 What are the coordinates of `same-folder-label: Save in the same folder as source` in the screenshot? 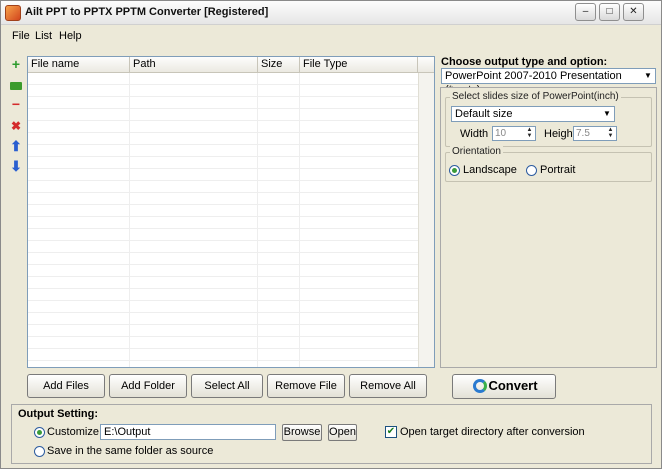 It's located at (130, 451).